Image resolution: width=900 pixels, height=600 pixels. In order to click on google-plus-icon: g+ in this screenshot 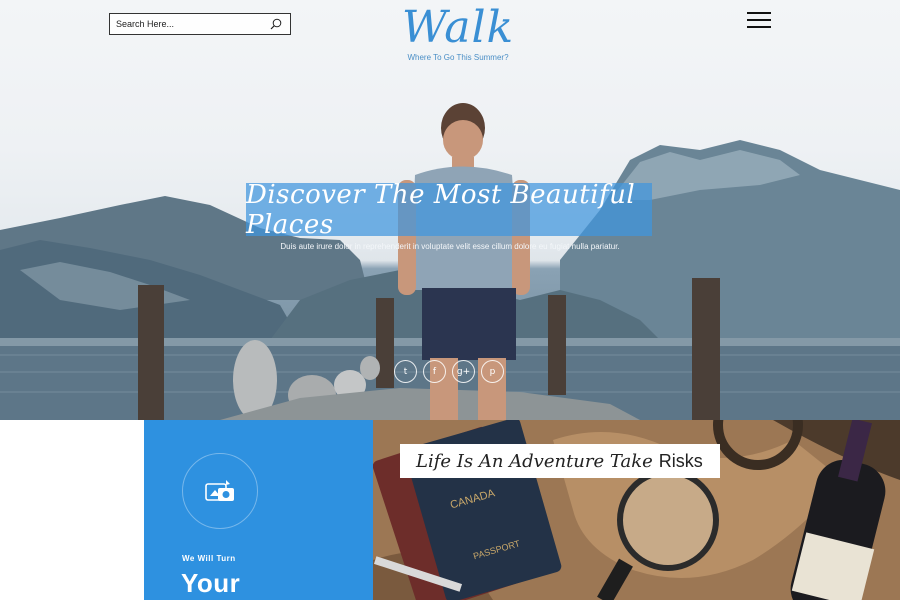, I will do `click(463, 371)`.